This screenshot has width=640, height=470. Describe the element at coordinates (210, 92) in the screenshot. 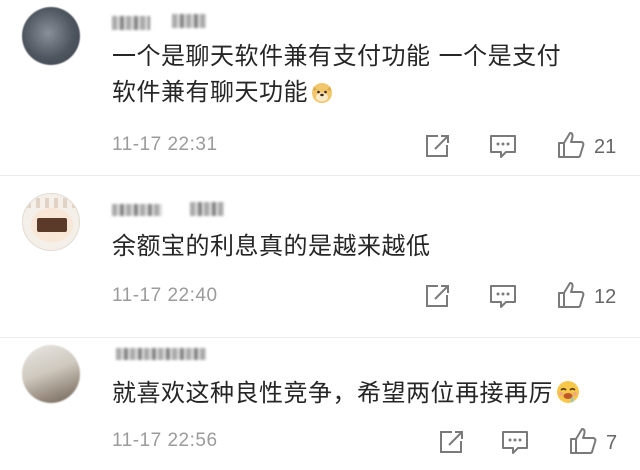

I see `comment-text-line: 软件兼有聊天功能` at that location.